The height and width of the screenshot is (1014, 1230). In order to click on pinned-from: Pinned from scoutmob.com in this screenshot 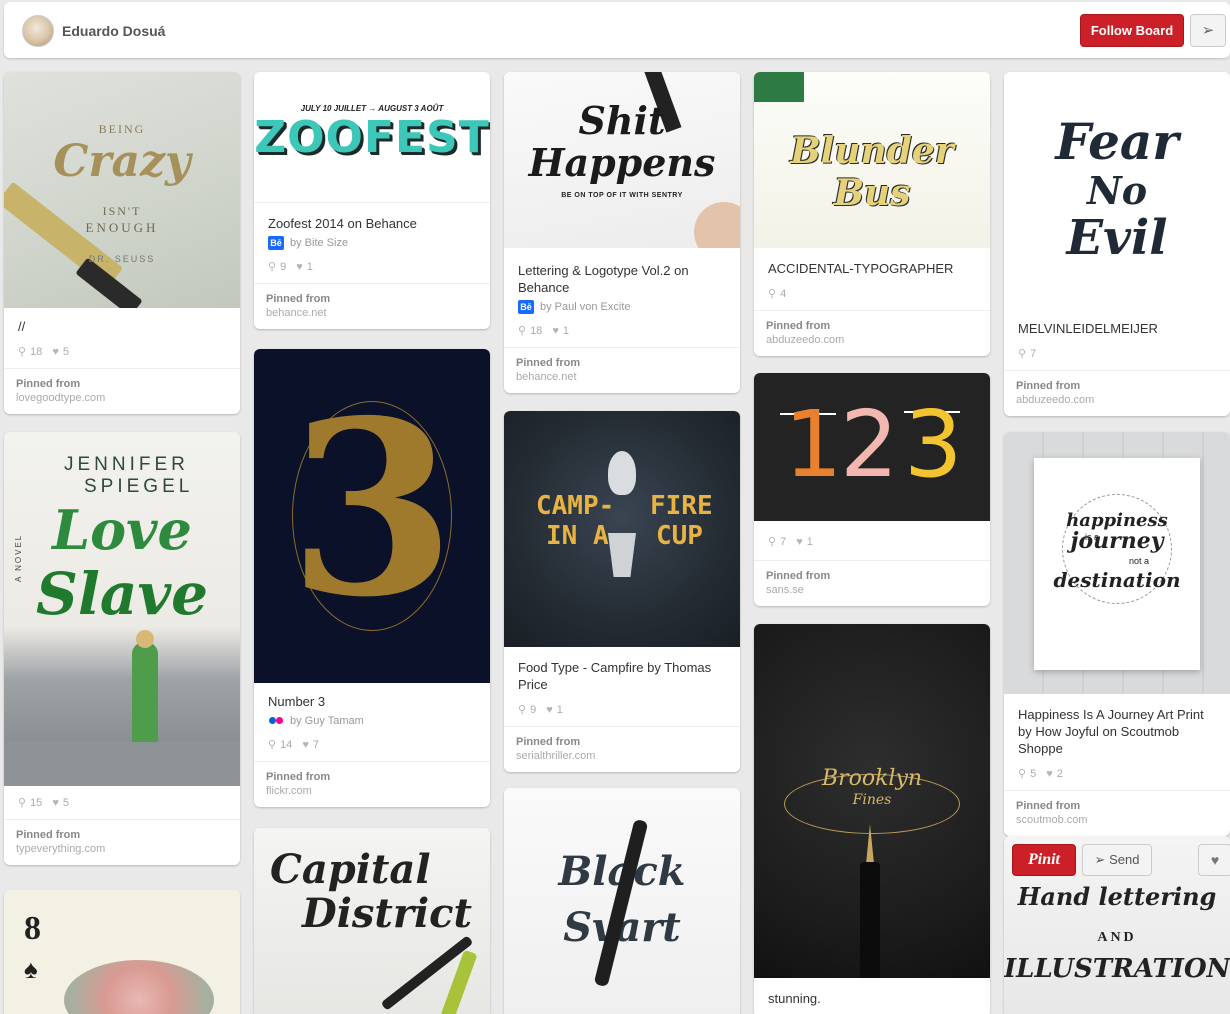, I will do `click(1117, 813)`.